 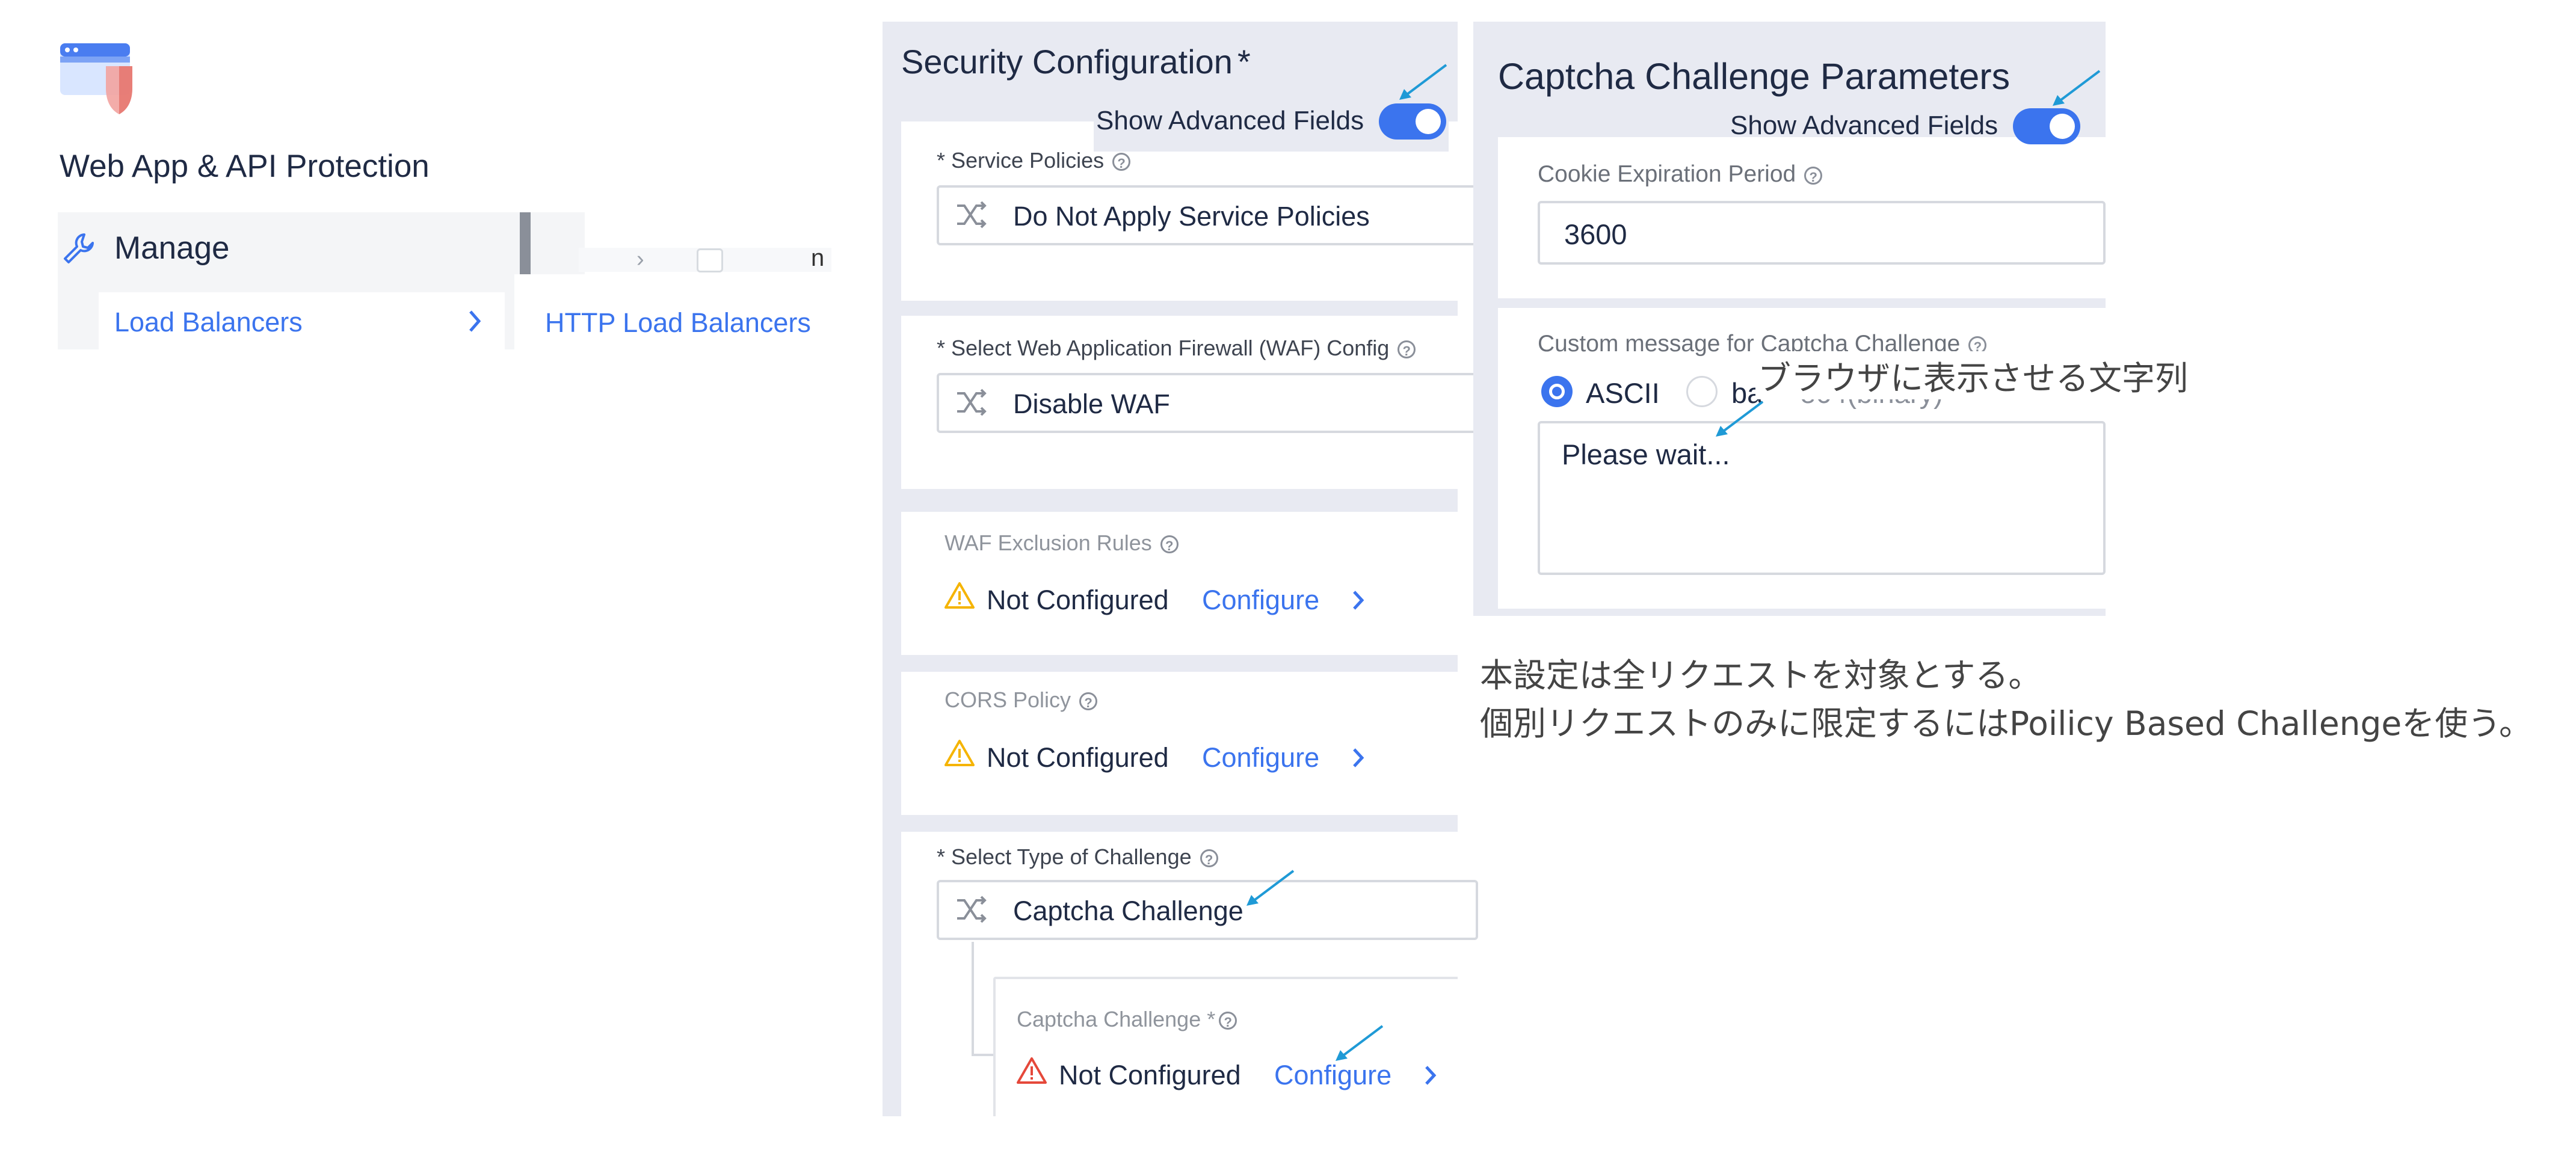 I want to click on security-title-text: Security Configuration, so click(x=1067, y=62).